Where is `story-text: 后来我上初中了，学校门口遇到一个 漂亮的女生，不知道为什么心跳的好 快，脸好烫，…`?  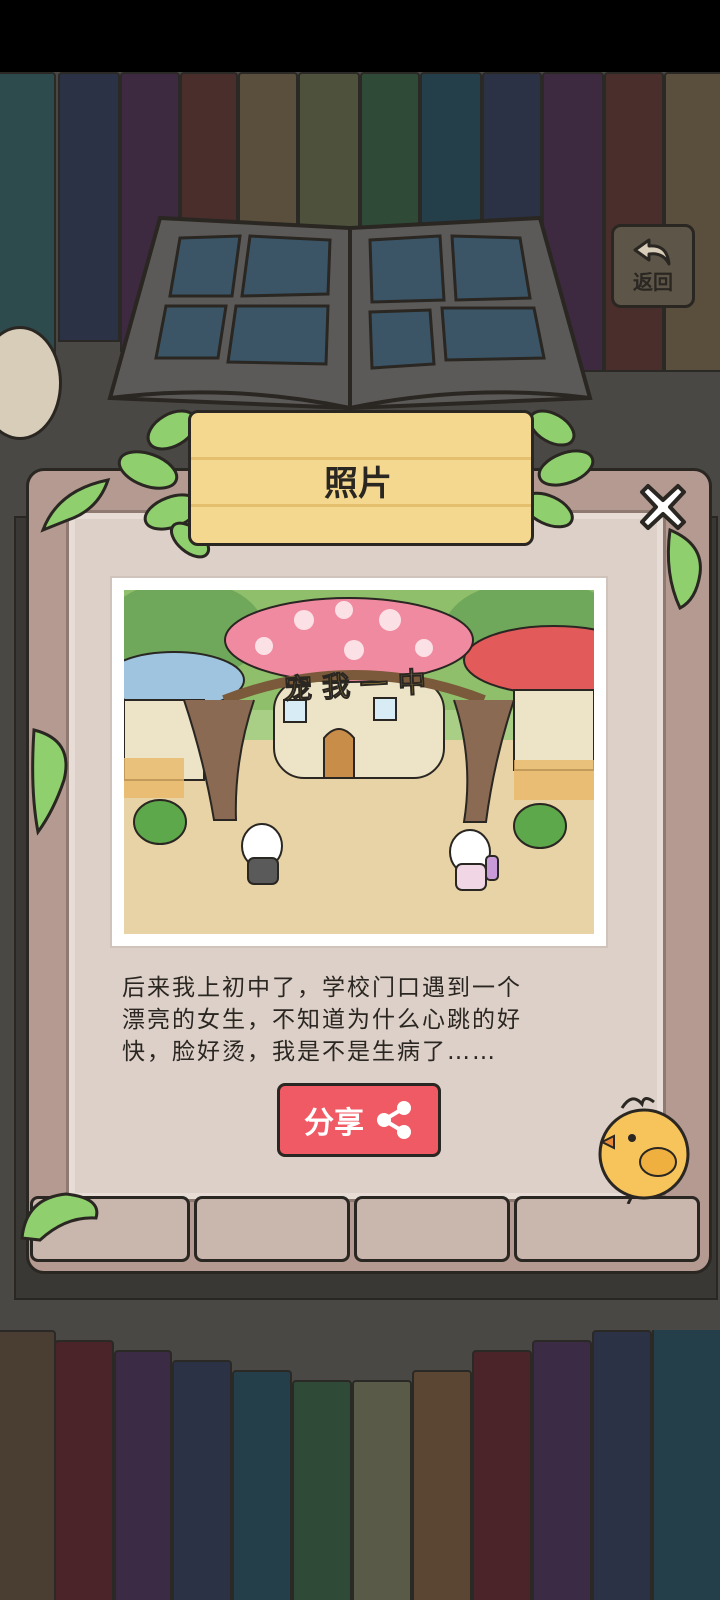 story-text: 后来我上初中了，学校门口遇到一个 漂亮的女生，不知道为什么心跳的好 快，脸好烫，… is located at coordinates (322, 1020).